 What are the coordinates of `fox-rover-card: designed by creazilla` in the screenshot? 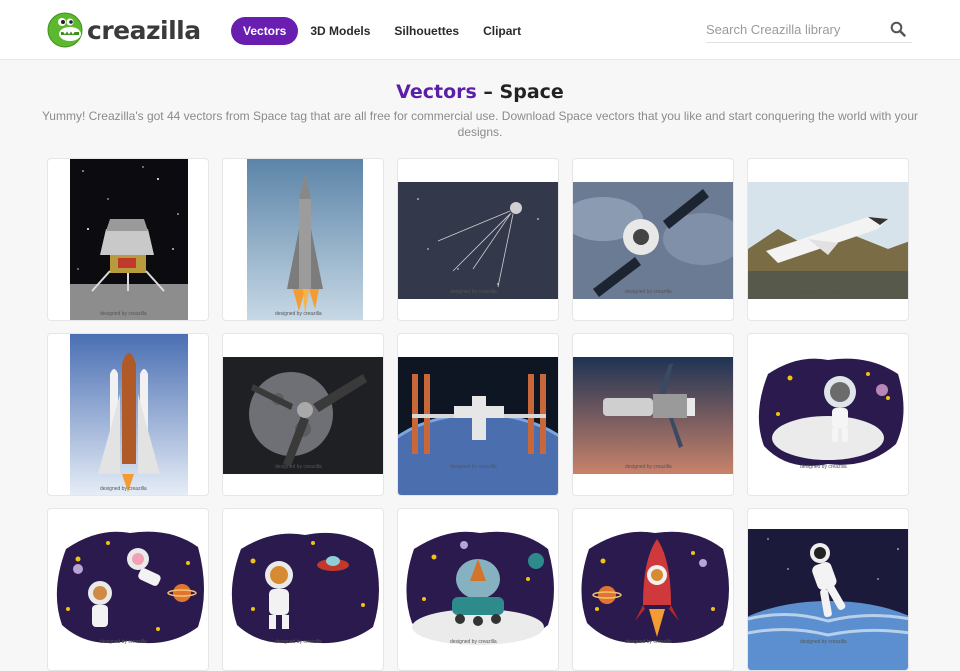 It's located at (478, 589).